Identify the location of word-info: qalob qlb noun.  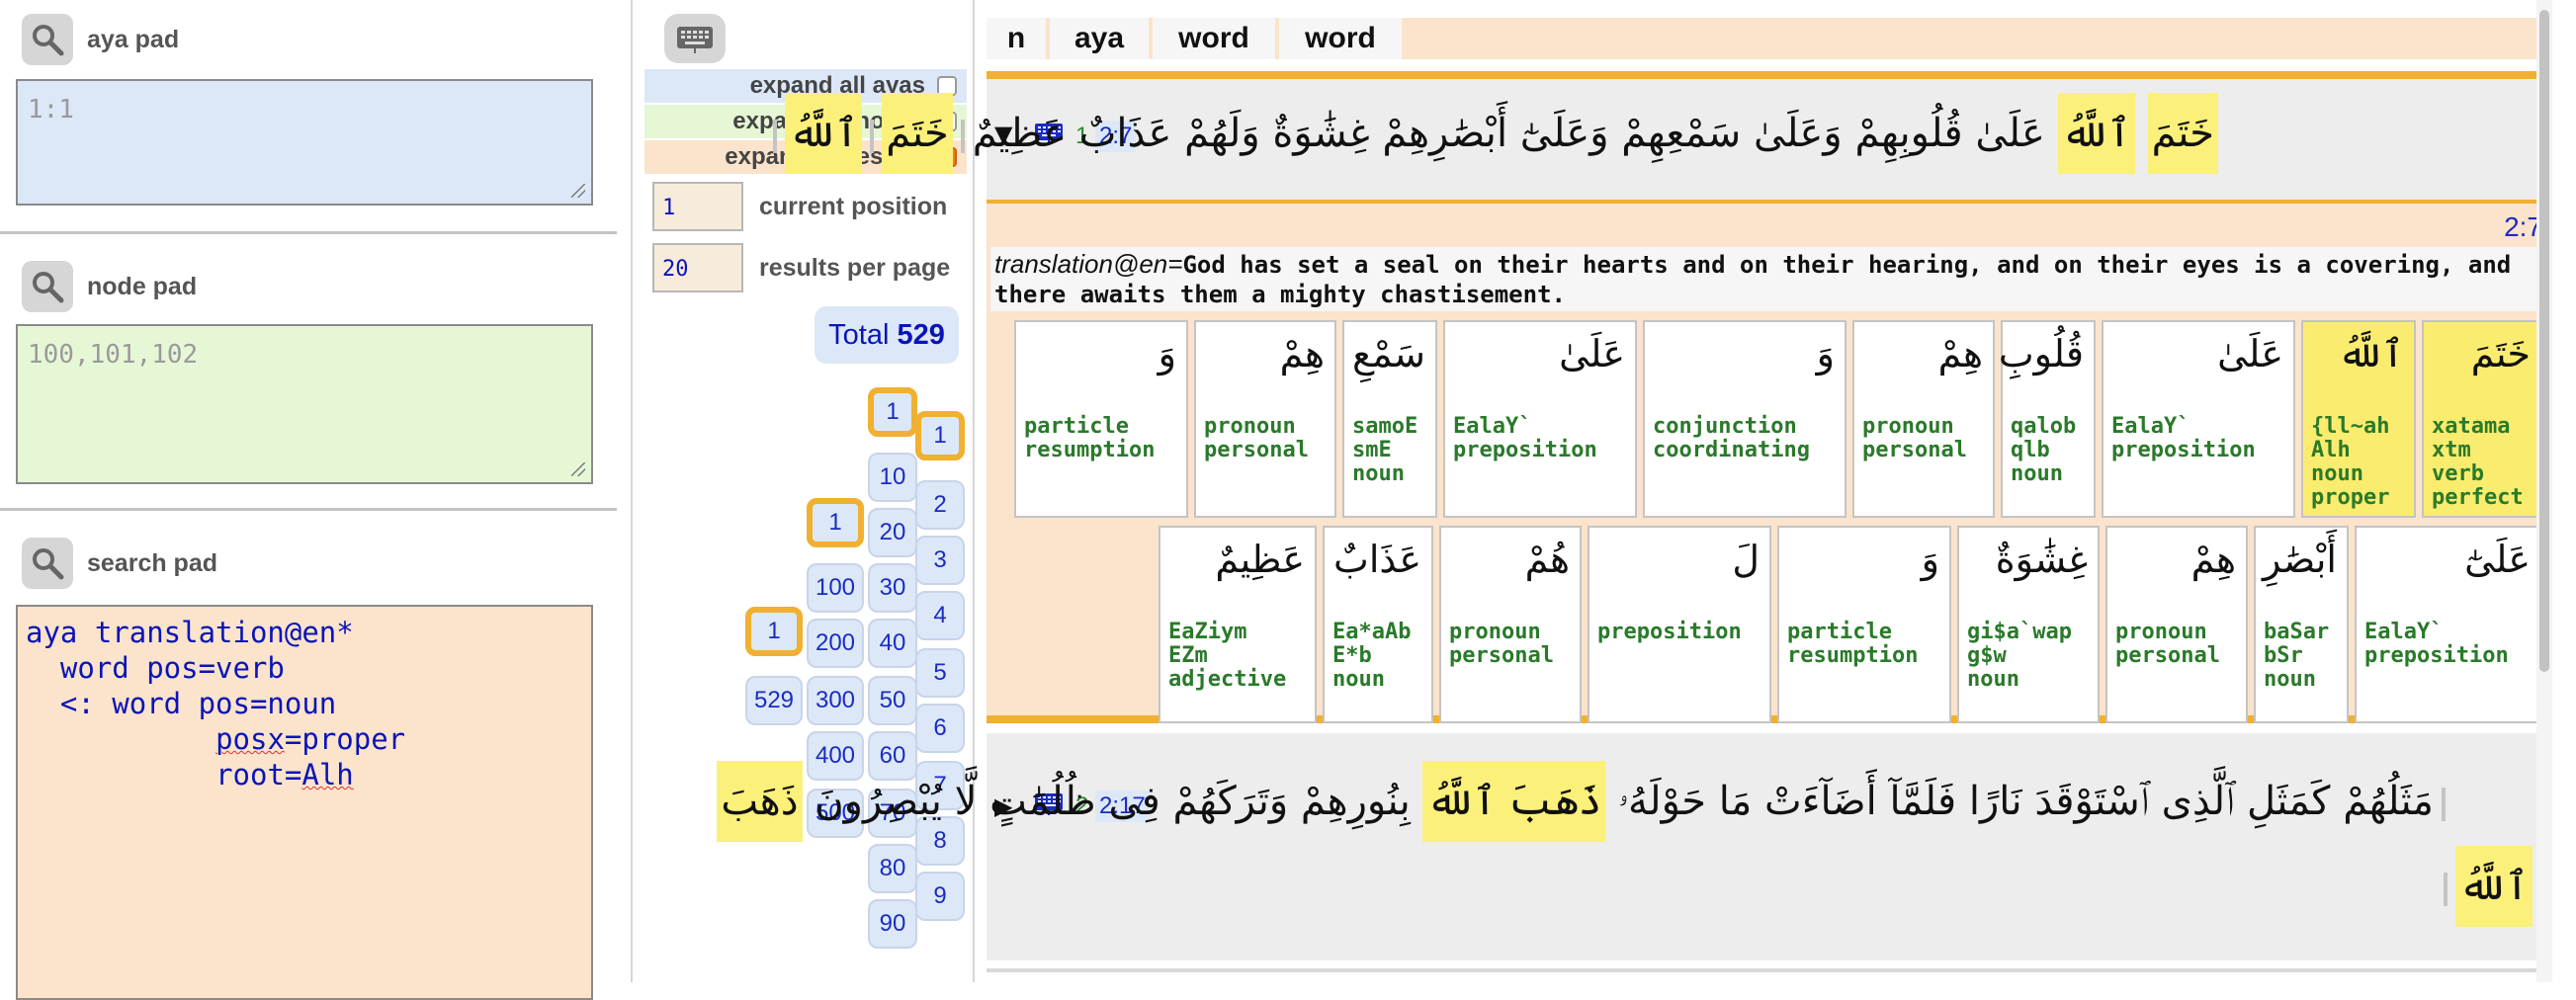
(2044, 450).